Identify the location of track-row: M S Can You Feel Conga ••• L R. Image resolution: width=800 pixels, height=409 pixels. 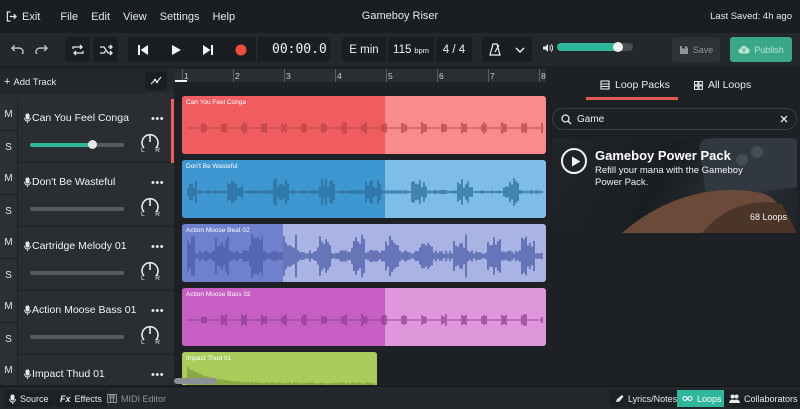
(87, 131).